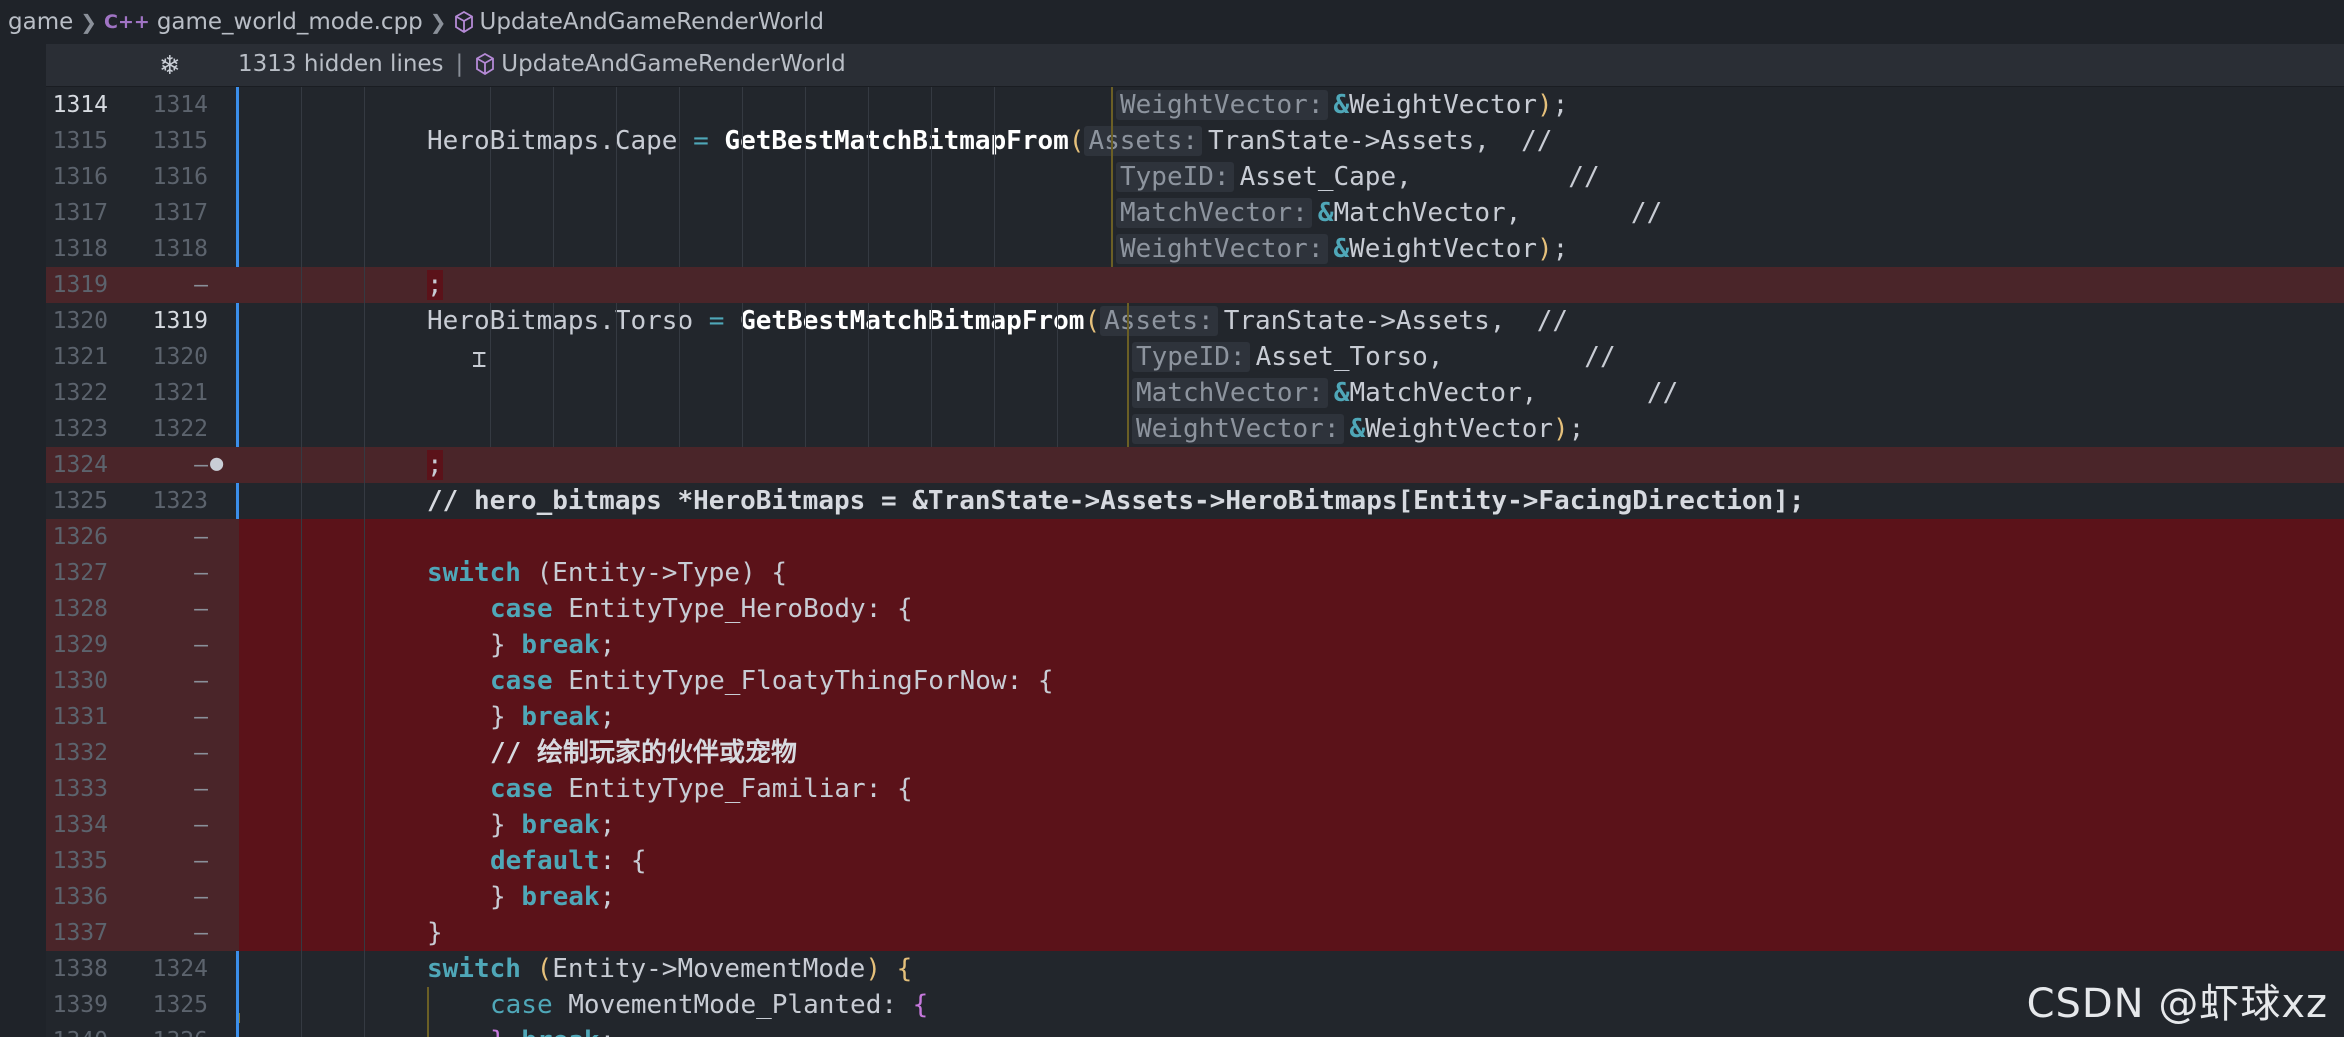 The width and height of the screenshot is (2344, 1037). Describe the element at coordinates (180, 321) in the screenshot. I see `new-line-number: 1319` at that location.